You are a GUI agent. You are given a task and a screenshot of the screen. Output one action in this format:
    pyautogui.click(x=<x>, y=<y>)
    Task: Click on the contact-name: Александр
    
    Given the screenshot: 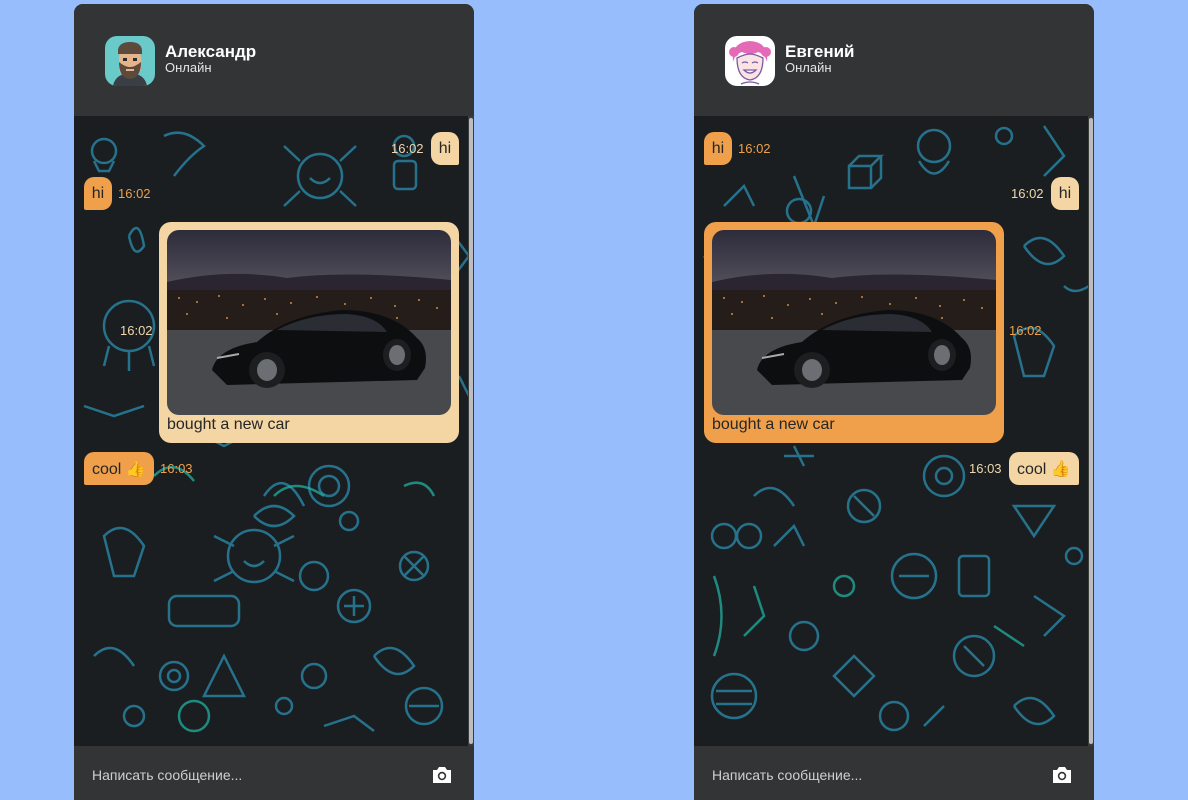 What is the action you would take?
    pyautogui.click(x=211, y=51)
    